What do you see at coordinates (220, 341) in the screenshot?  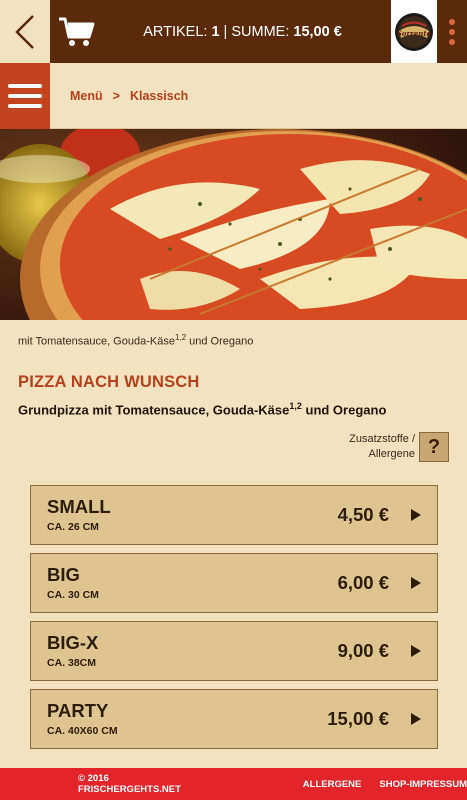 I see `caption-text-end: und Oregano` at bounding box center [220, 341].